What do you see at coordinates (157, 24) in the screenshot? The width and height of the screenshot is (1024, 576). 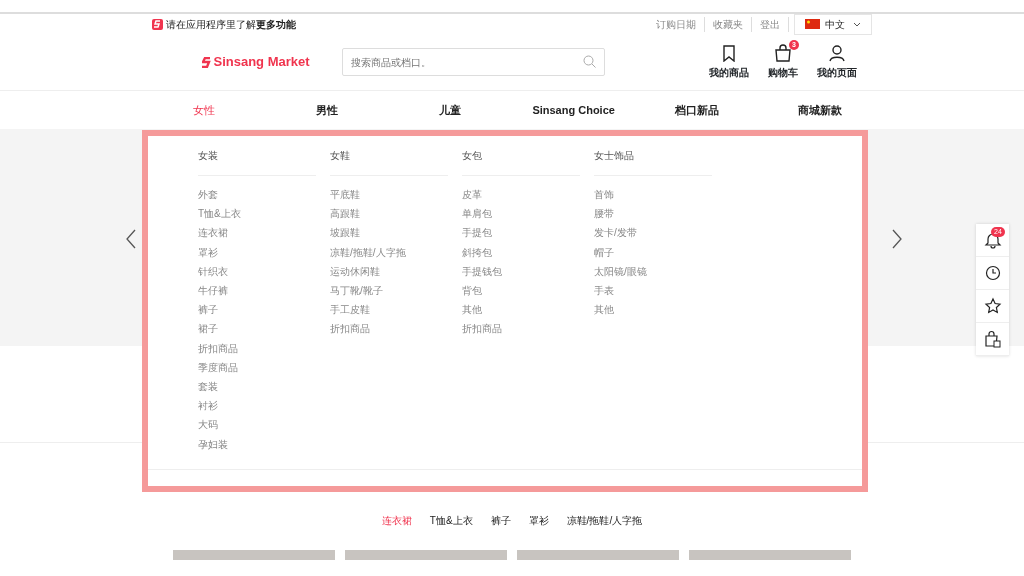 I see `app-logo-icon` at bounding box center [157, 24].